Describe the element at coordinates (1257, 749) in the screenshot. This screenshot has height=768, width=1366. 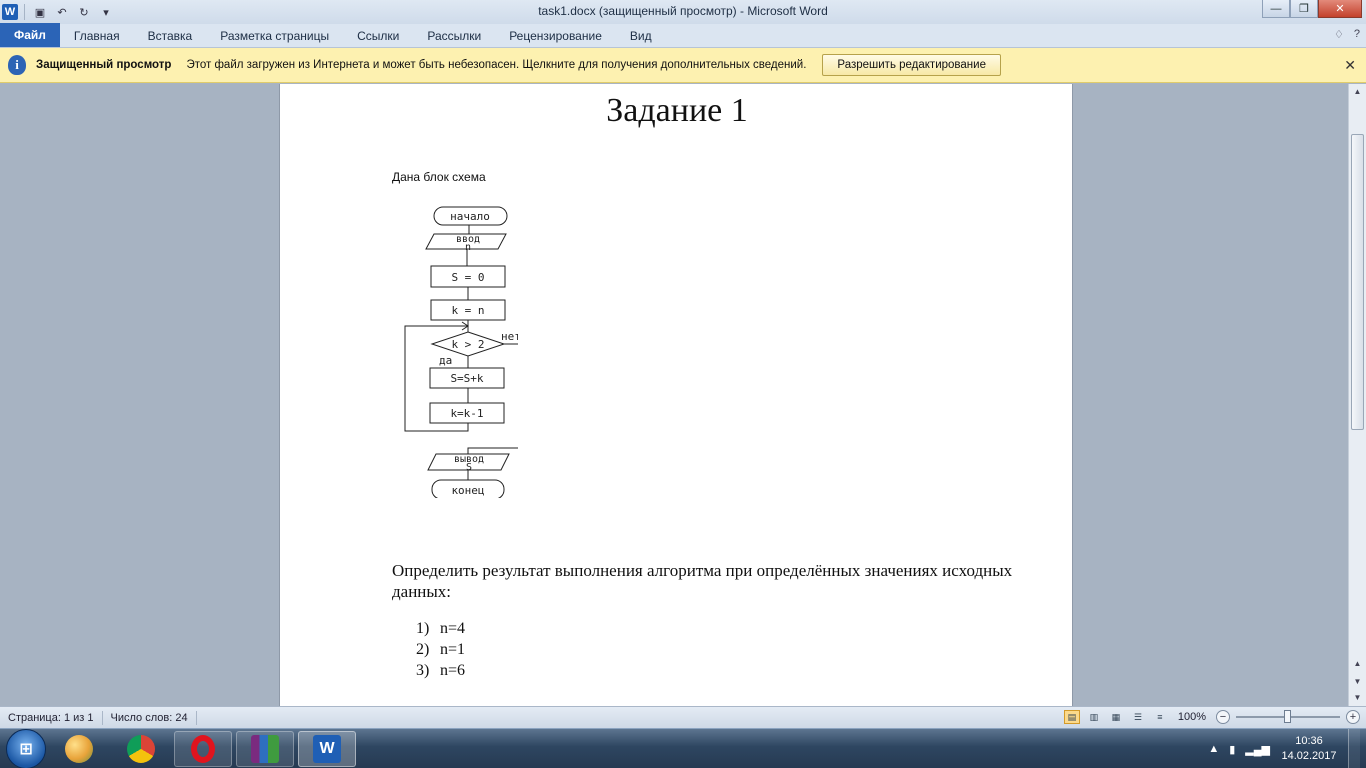
I see `network-icon: ▂▄▆` at that location.